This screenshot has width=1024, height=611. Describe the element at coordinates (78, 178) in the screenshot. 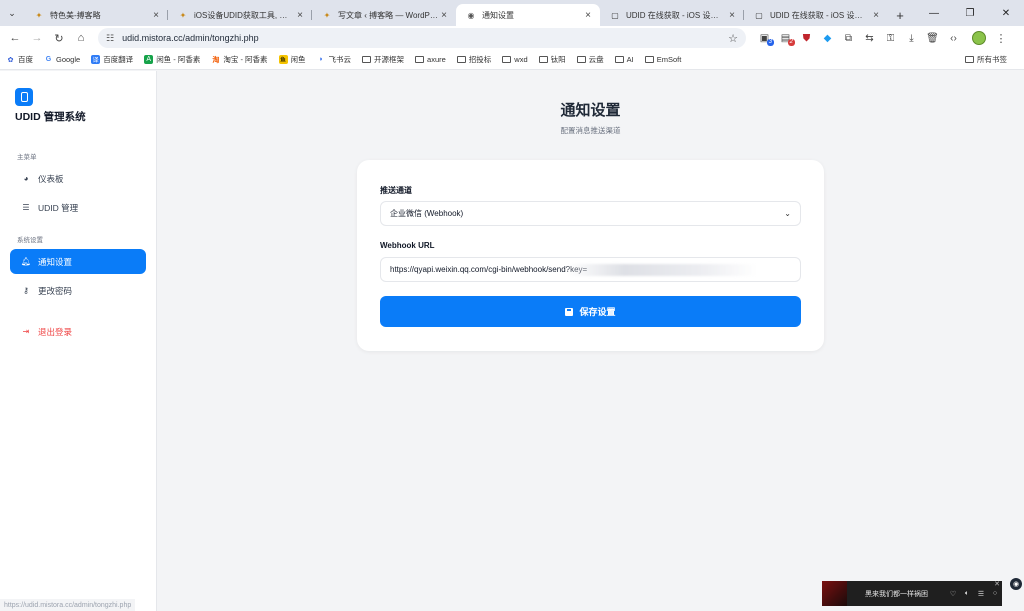

I see `sidebar-item-dashboard: ◕ 仪表板` at that location.